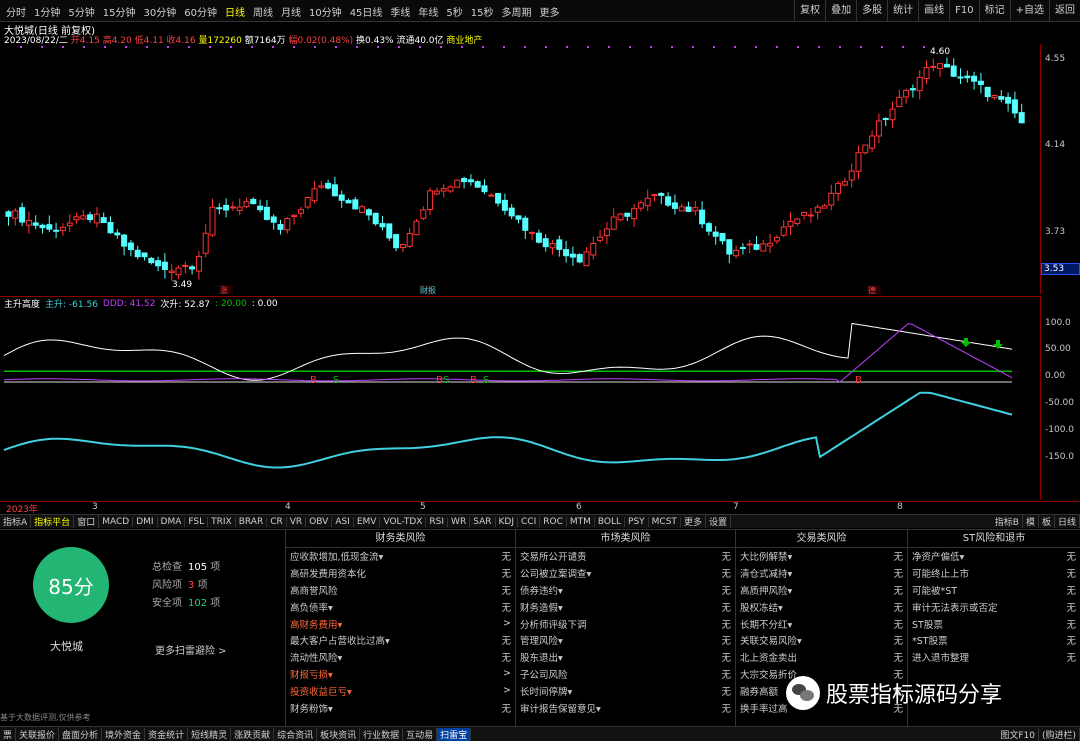 This screenshot has height=741, width=1080. What do you see at coordinates (625, 606) in the screenshot?
I see `risk-item: 财务造假▾ 无` at bounding box center [625, 606].